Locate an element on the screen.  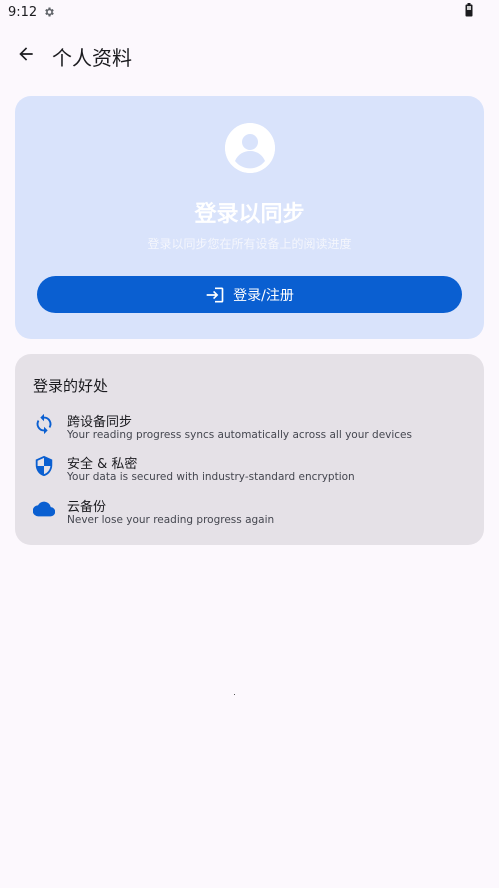
login-icon is located at coordinates (215, 294).